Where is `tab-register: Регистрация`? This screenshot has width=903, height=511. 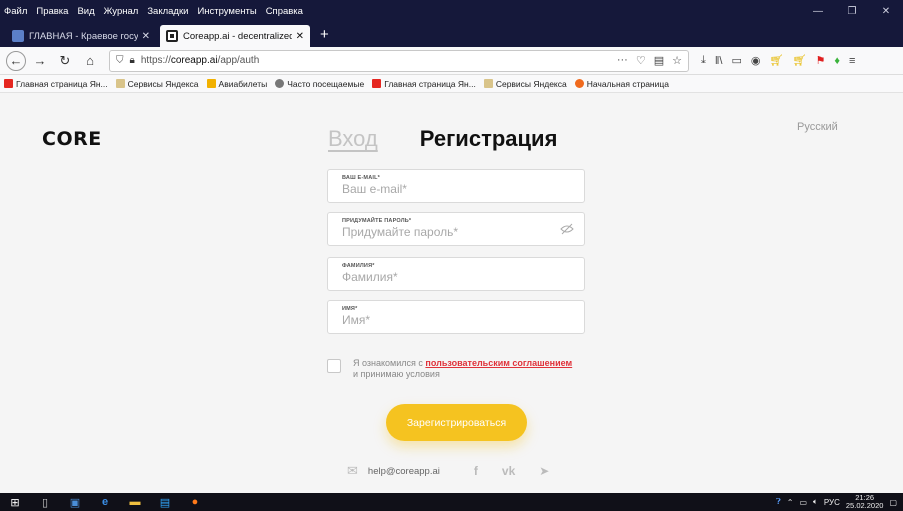 tab-register: Регистрация is located at coordinates (489, 139).